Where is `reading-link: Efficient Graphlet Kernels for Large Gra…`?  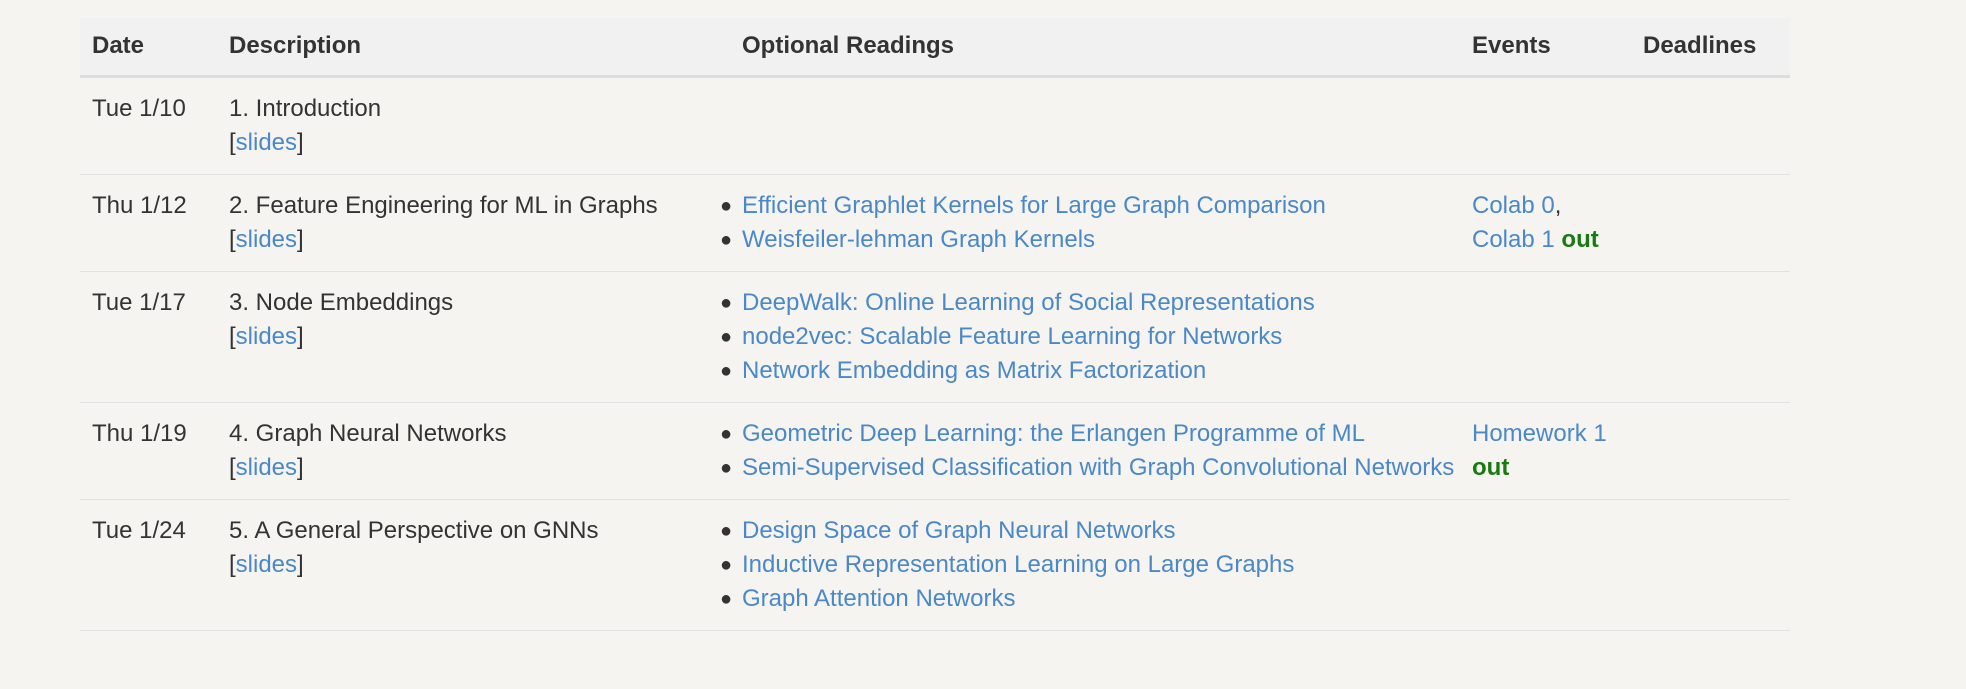
reading-link: Efficient Graphlet Kernels for Large Gra… is located at coordinates (1034, 205).